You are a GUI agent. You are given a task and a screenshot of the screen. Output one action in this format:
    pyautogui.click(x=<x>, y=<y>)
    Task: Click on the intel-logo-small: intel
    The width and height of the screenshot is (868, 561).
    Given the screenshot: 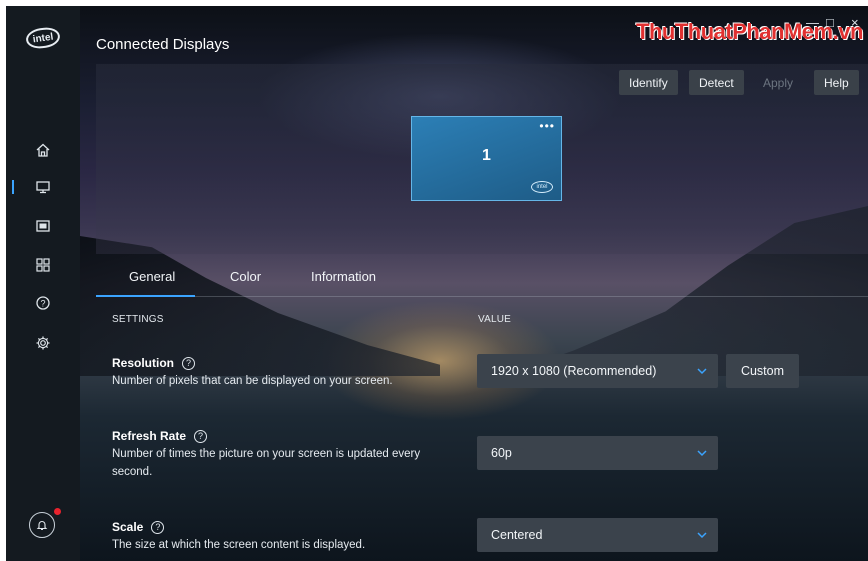 What is the action you would take?
    pyautogui.click(x=542, y=187)
    